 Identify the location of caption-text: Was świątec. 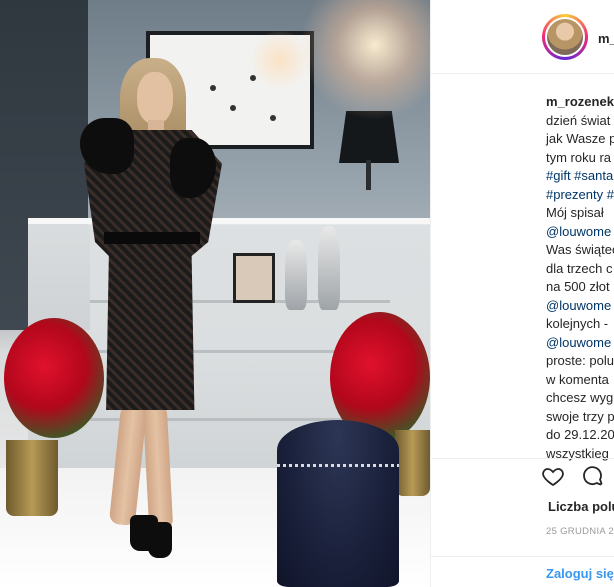
(580, 249).